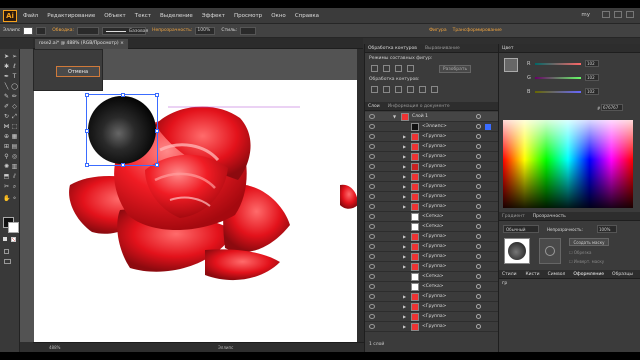  Describe the element at coordinates (6, 86) in the screenshot. I see `line-tool-icon: ╲` at that location.